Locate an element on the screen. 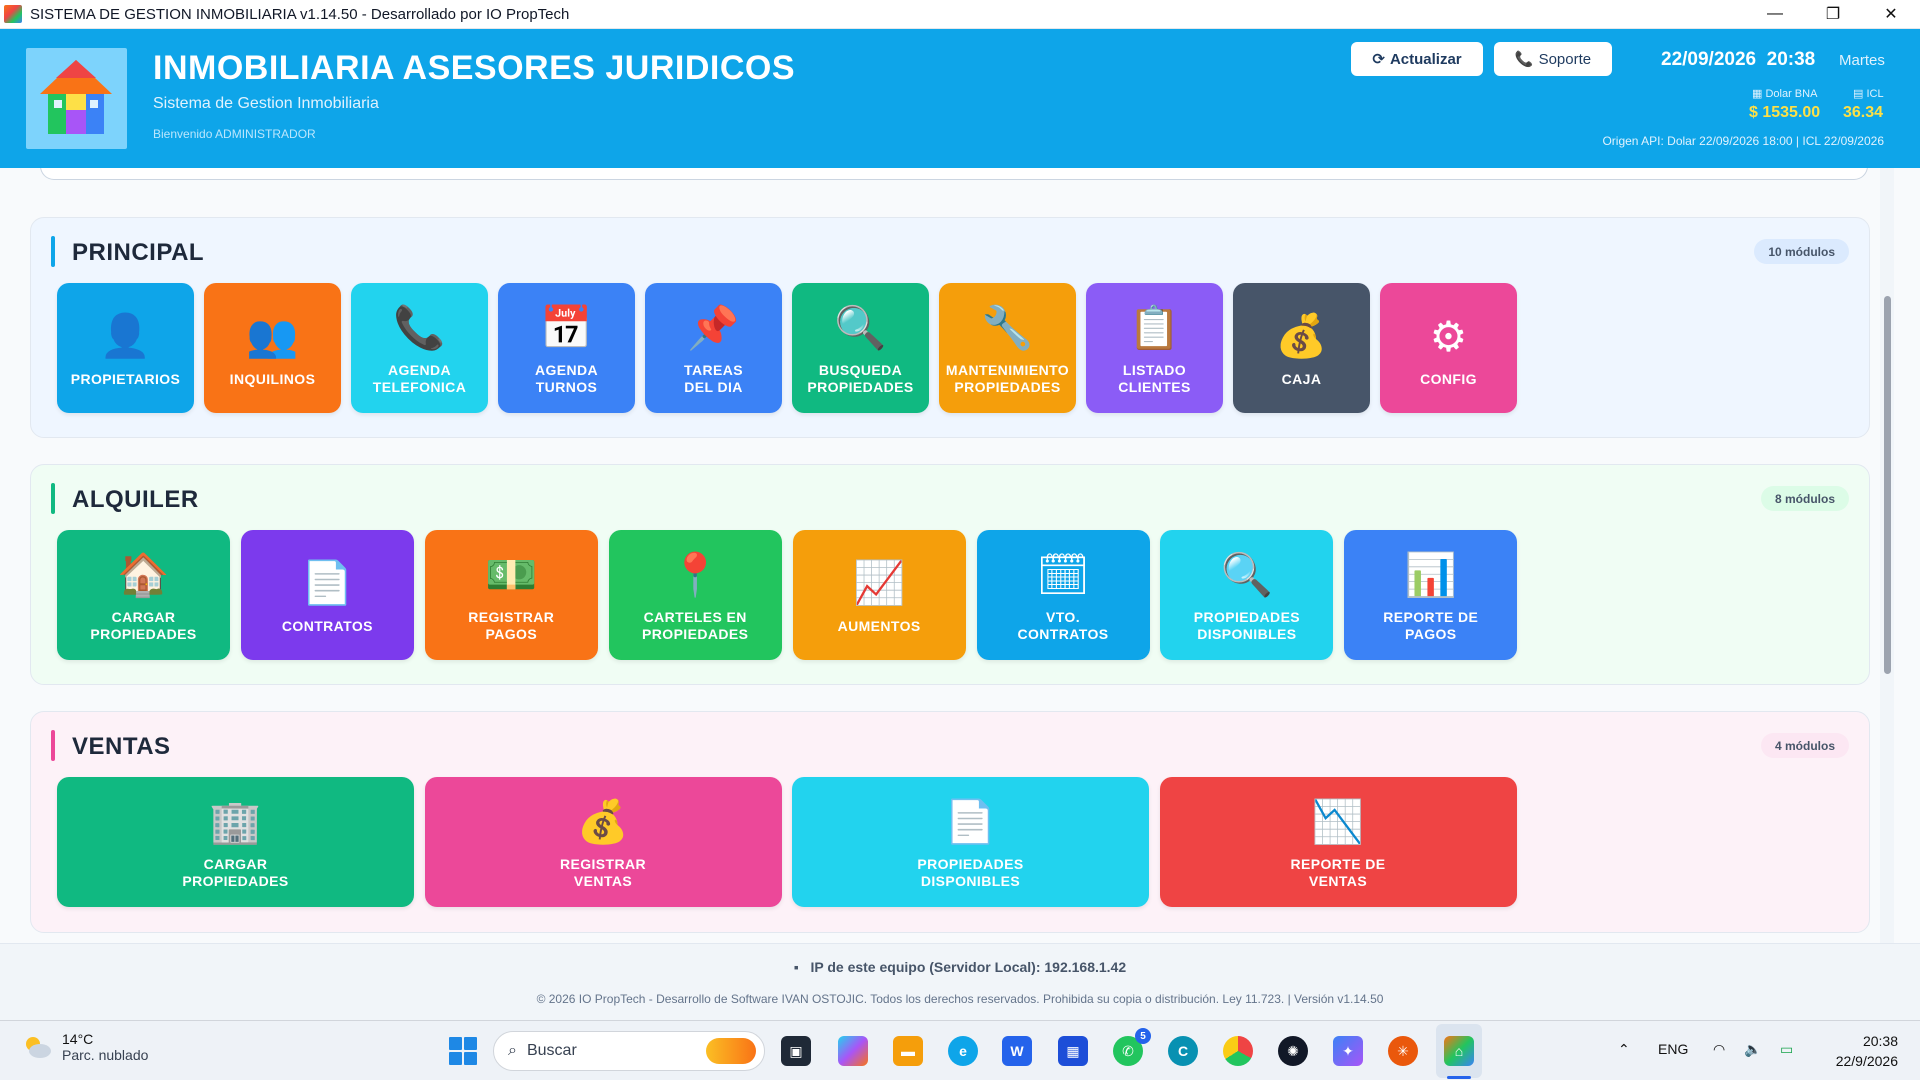 Image resolution: width=1920 pixels, height=1080 pixels. start-button is located at coordinates (463, 1051).